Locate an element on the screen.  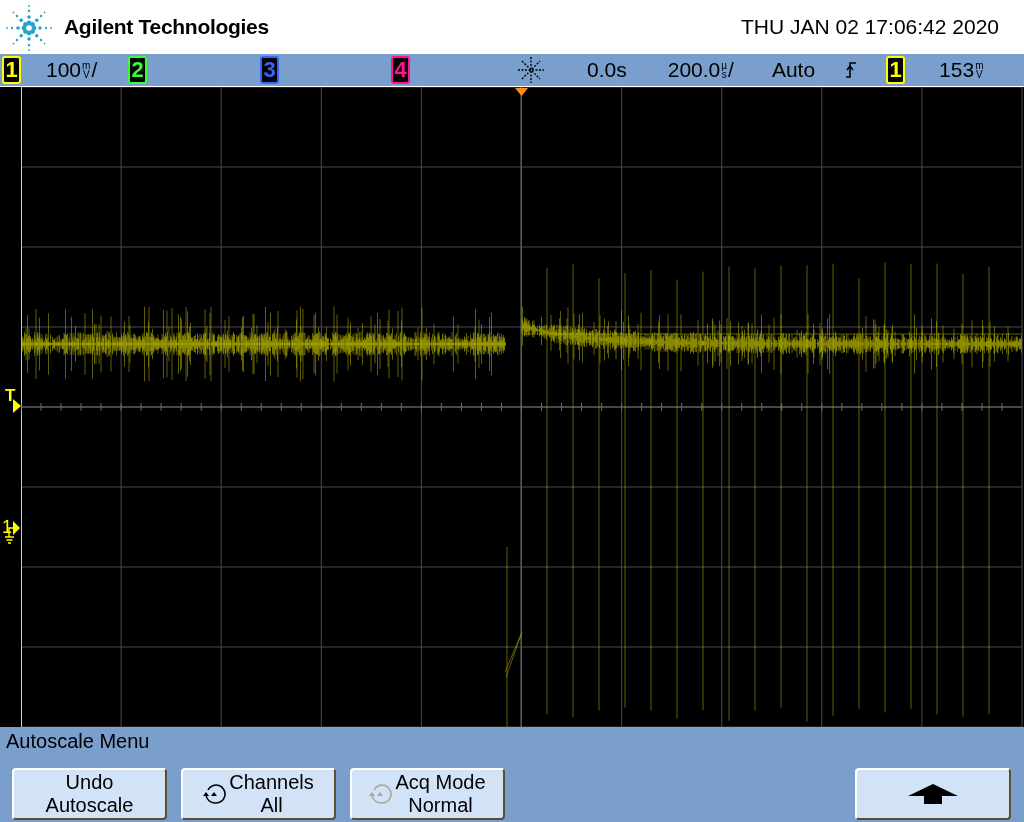
trigger-level-marker: T is located at coordinates (10, 395).